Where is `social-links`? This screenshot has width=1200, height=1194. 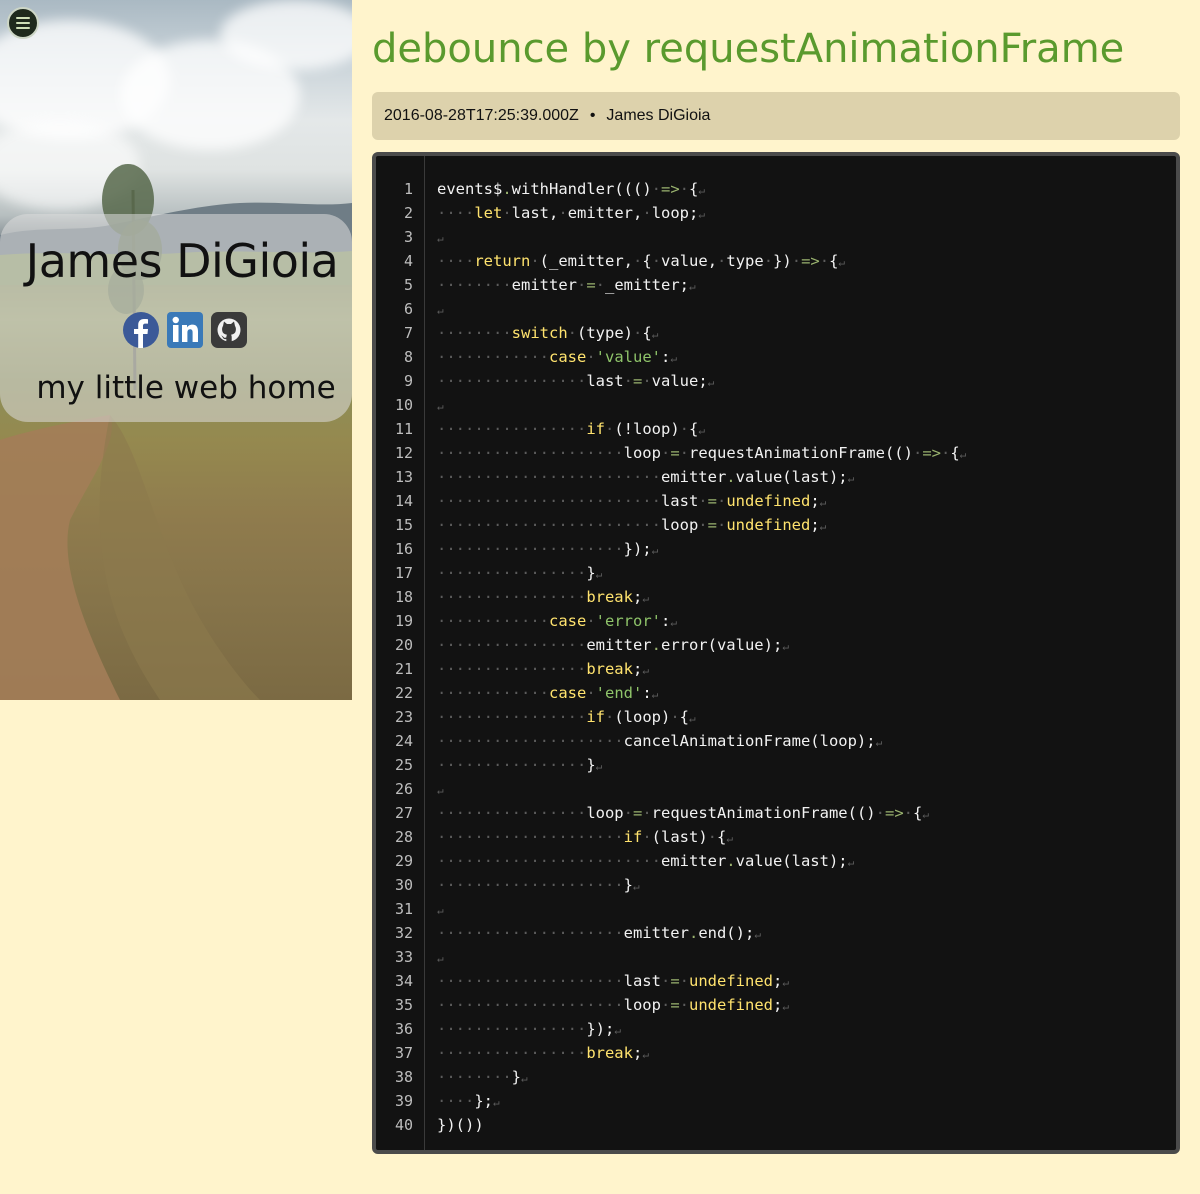 social-links is located at coordinates (176, 330).